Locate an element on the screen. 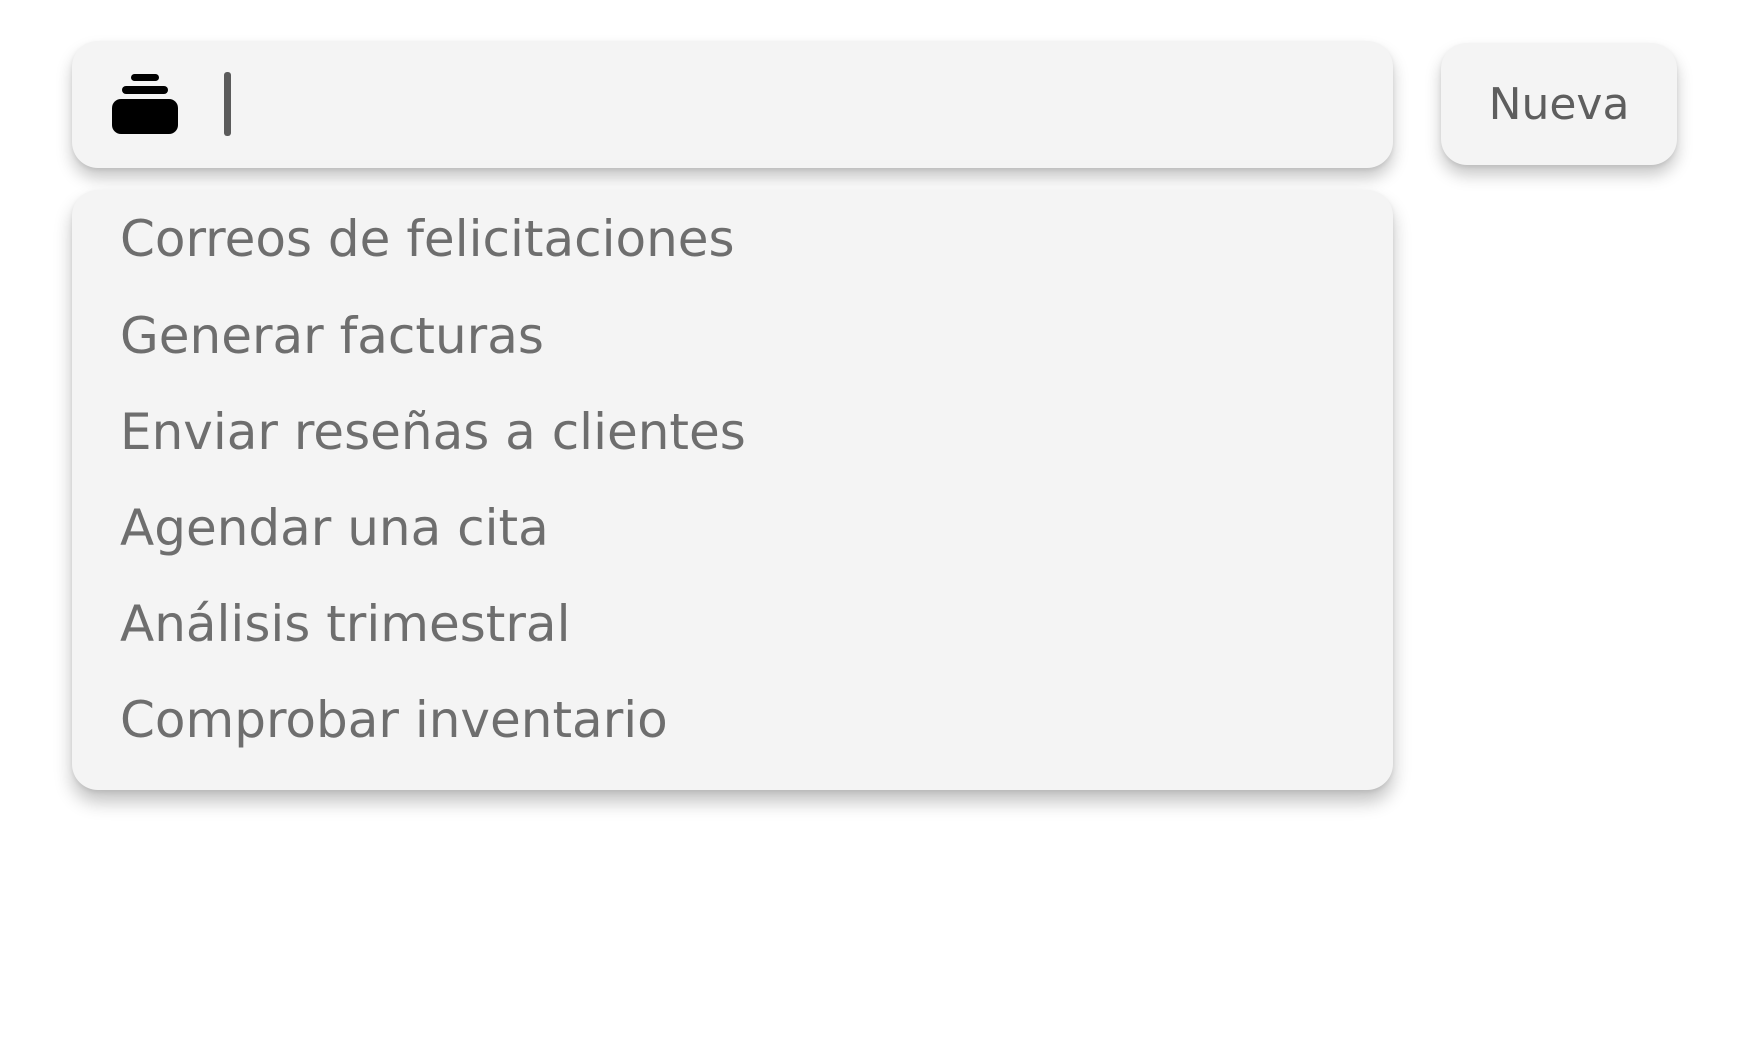 The height and width of the screenshot is (1048, 1744). search-bar is located at coordinates (732, 104).